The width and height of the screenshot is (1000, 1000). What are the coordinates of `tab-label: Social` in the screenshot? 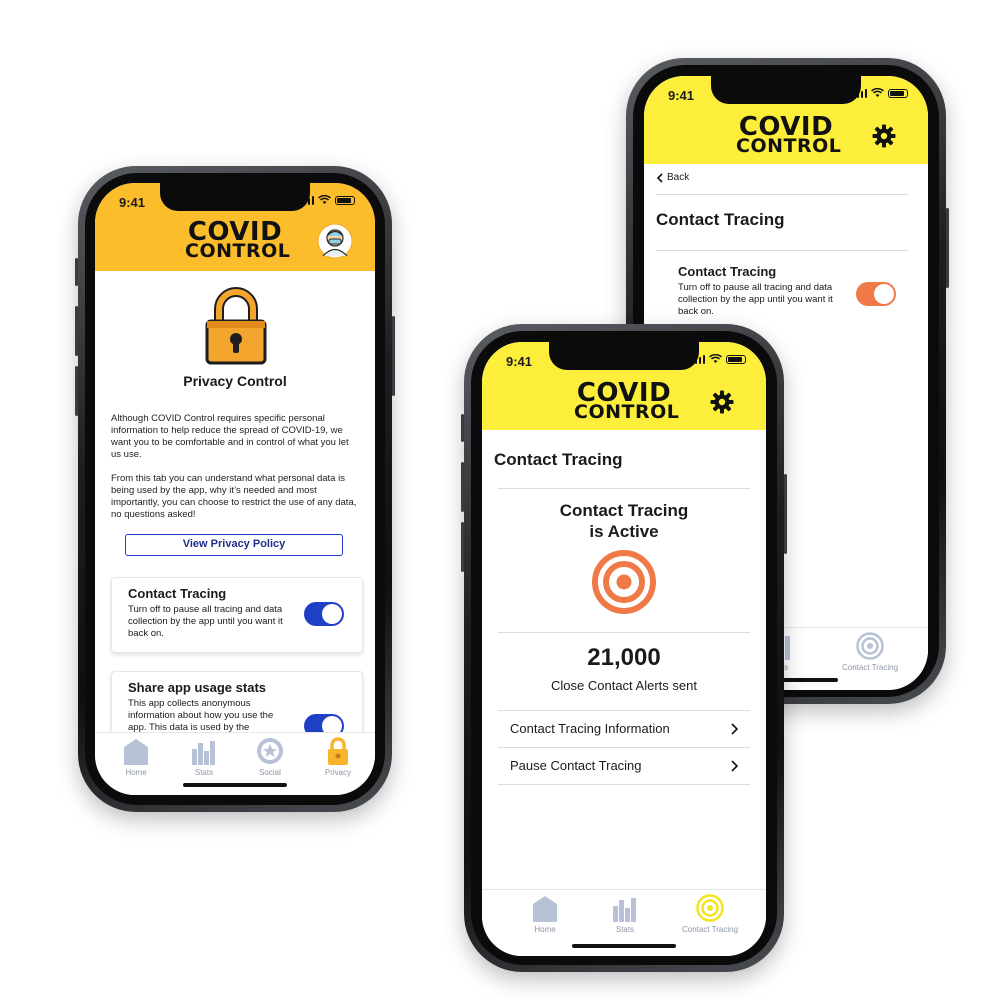 It's located at (270, 772).